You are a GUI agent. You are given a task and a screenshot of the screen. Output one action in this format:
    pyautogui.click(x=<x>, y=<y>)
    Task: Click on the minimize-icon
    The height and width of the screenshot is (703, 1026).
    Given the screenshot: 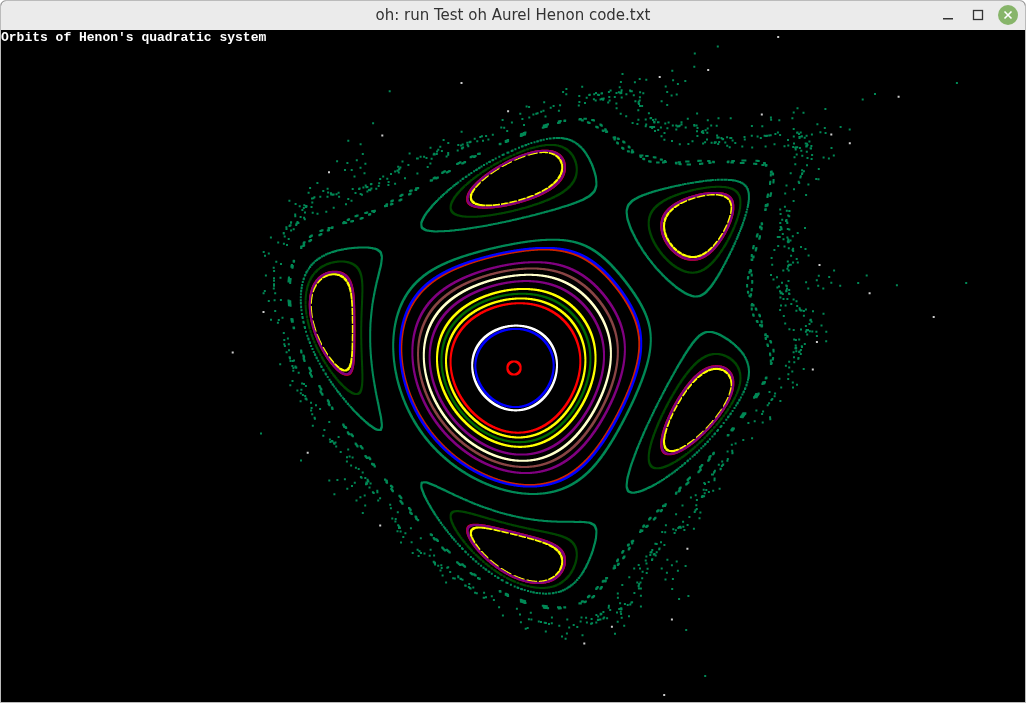 What is the action you would take?
    pyautogui.click(x=948, y=19)
    